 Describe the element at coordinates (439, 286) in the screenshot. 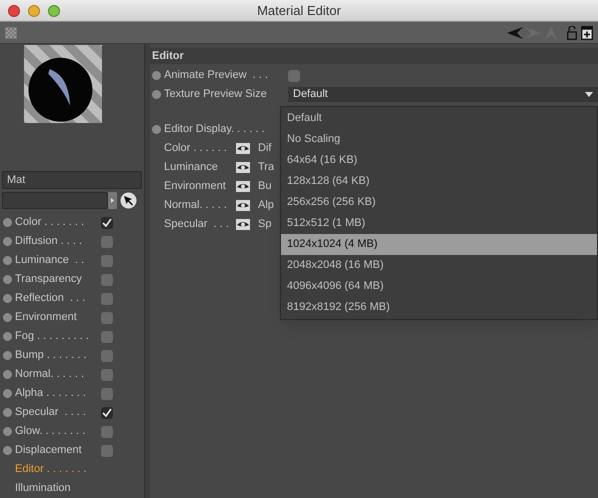

I see `menu-item: 4096x4096 (64 MB)` at that location.